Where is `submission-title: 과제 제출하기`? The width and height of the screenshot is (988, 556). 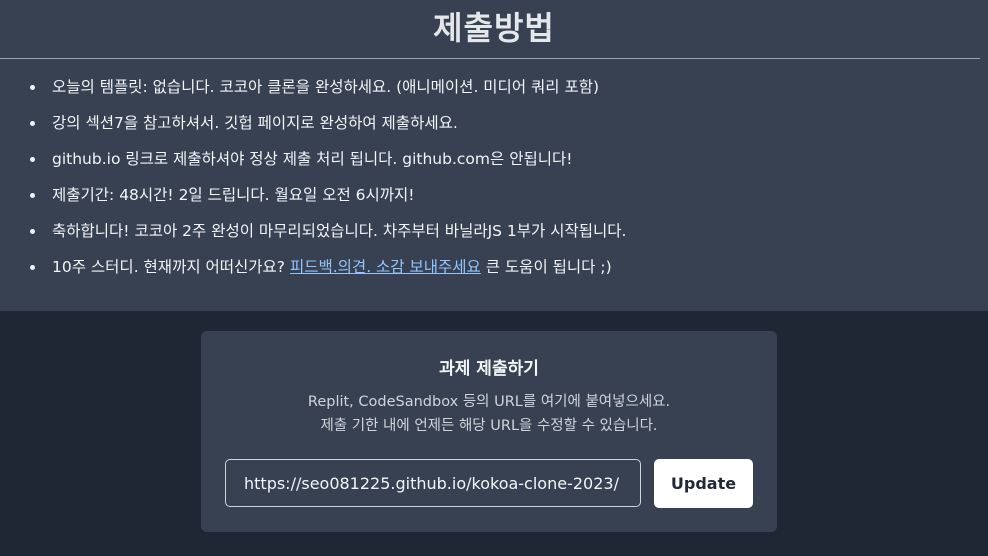 submission-title: 과제 제출하기 is located at coordinates (489, 369).